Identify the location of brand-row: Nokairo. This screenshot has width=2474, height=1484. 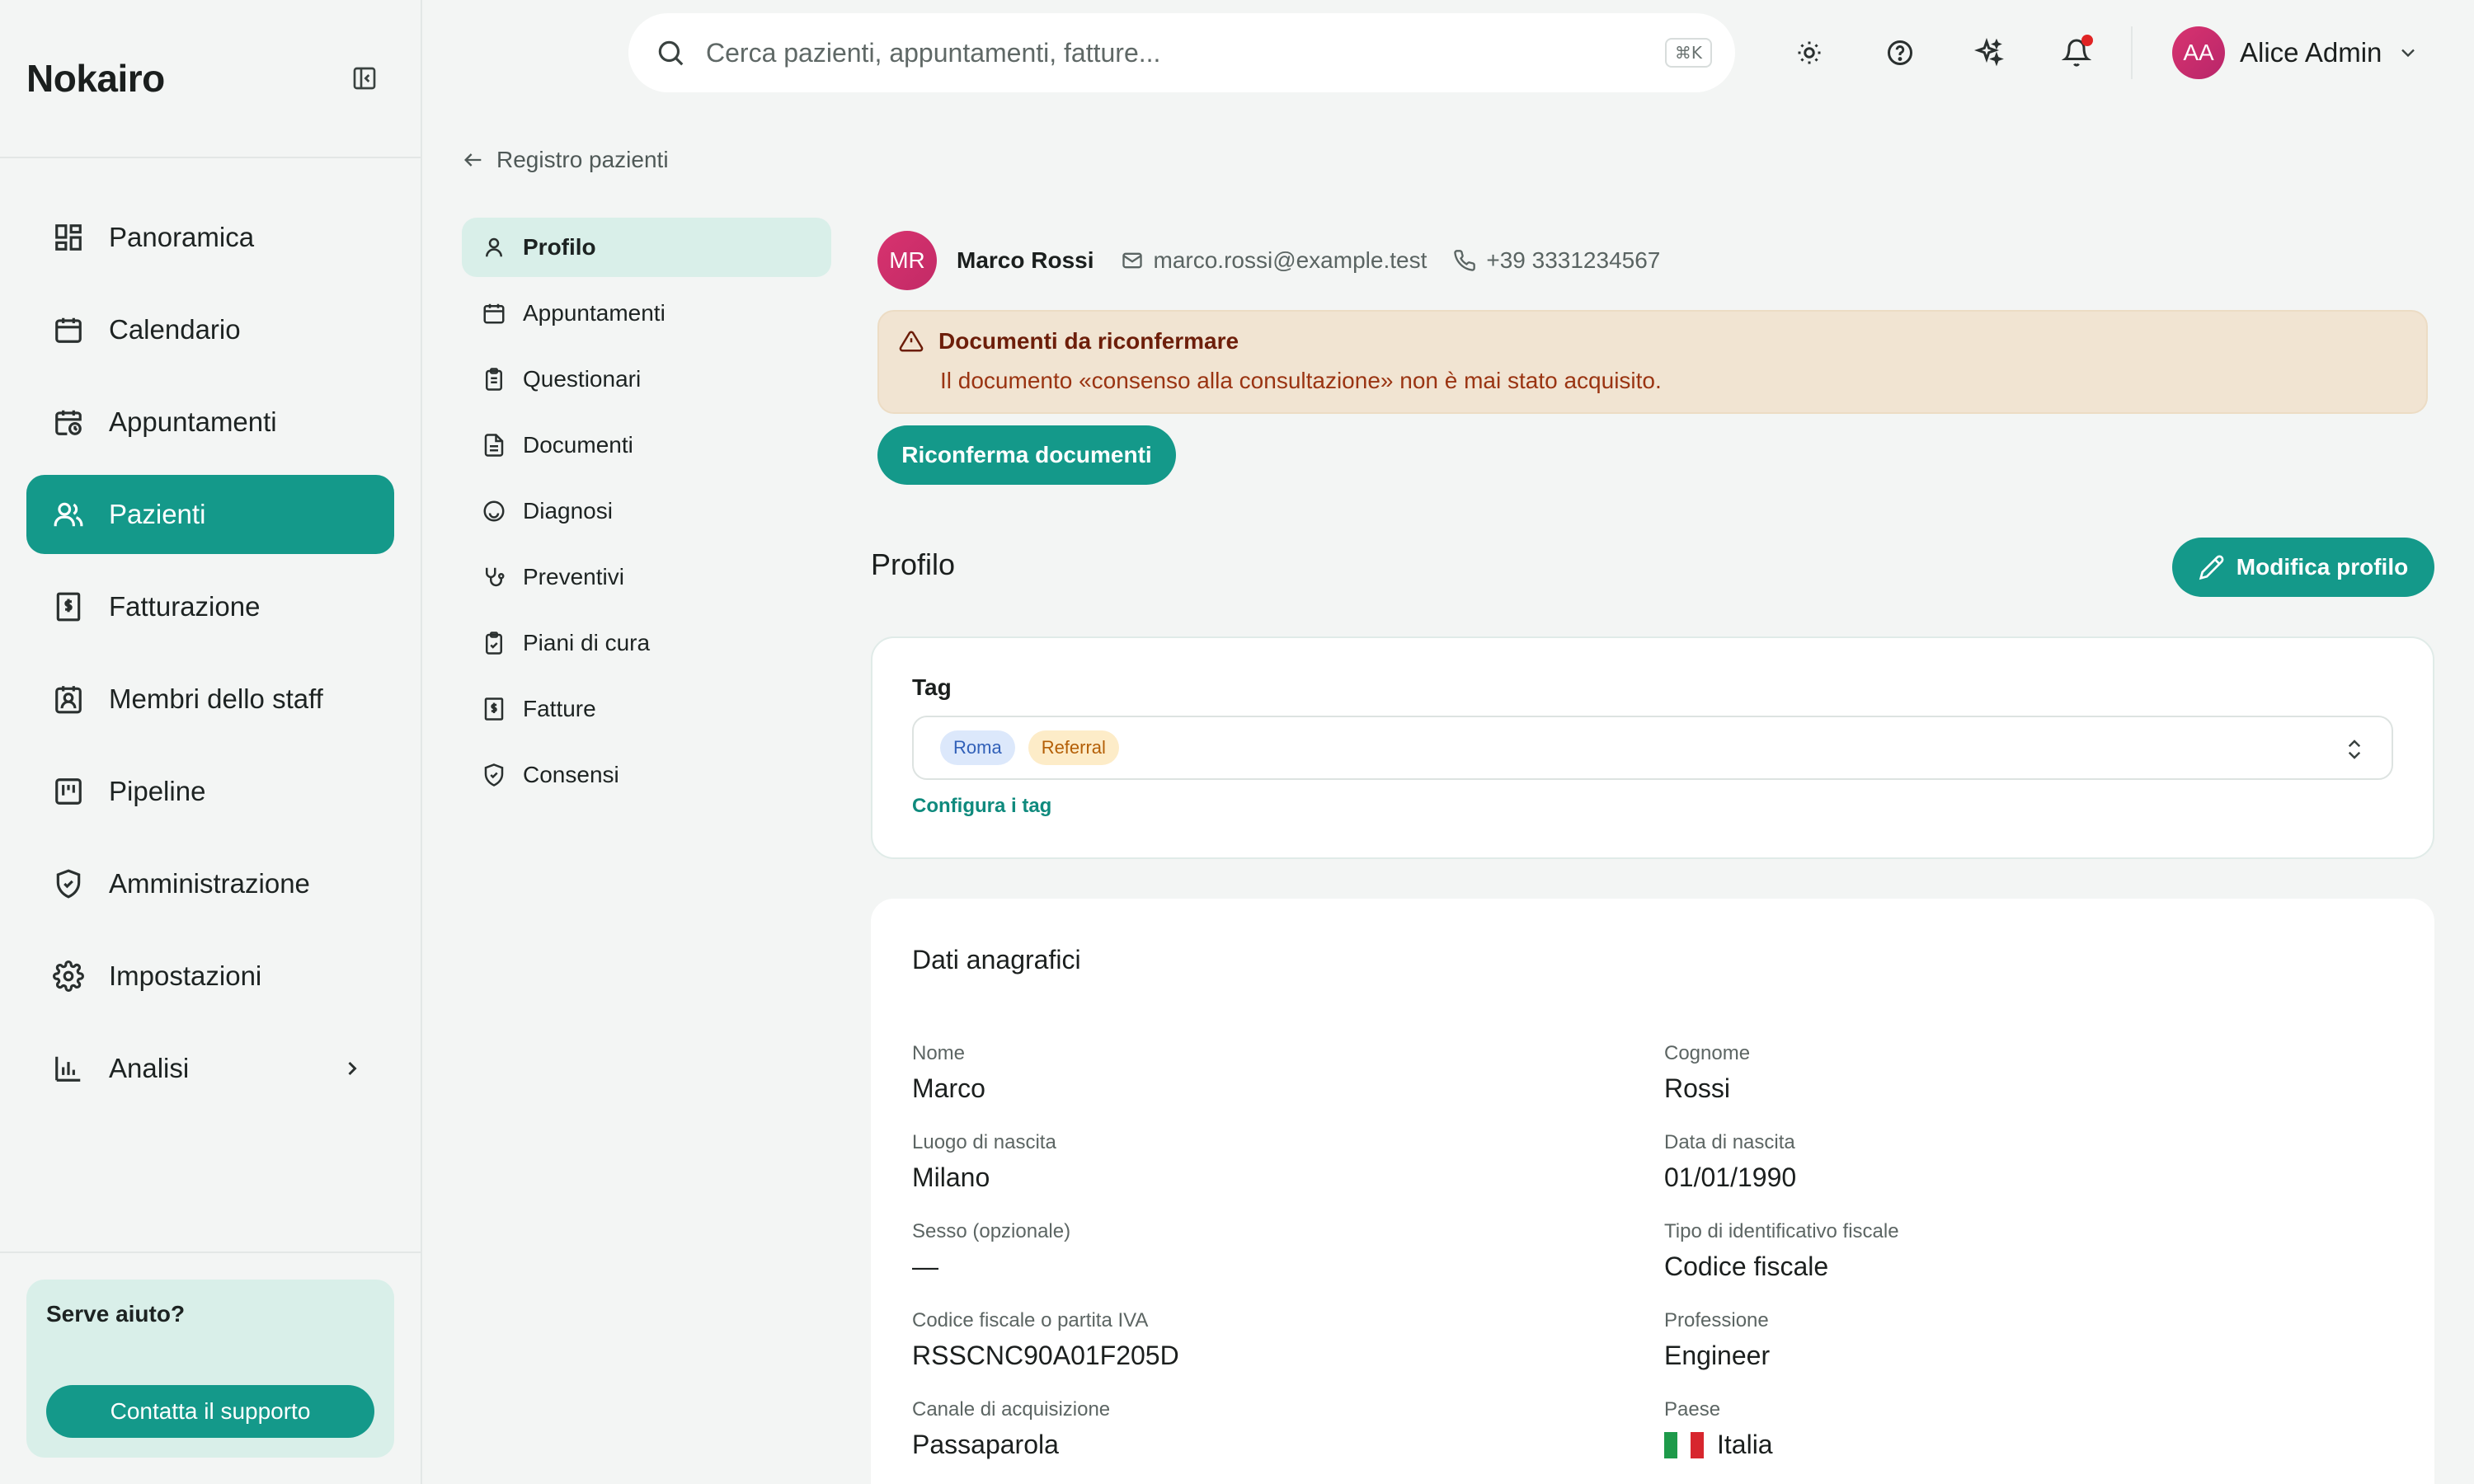
(210, 79).